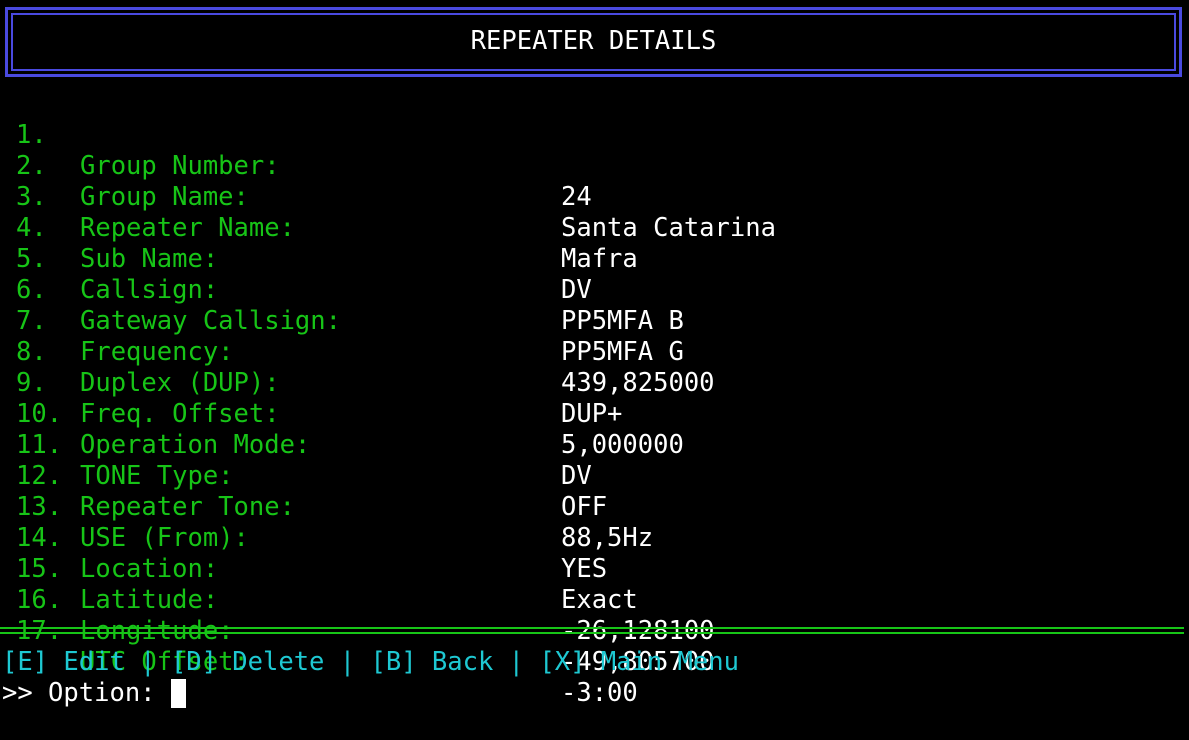 This screenshot has height=740, width=1189. I want to click on back-option: [B] Back, so click(431, 662).